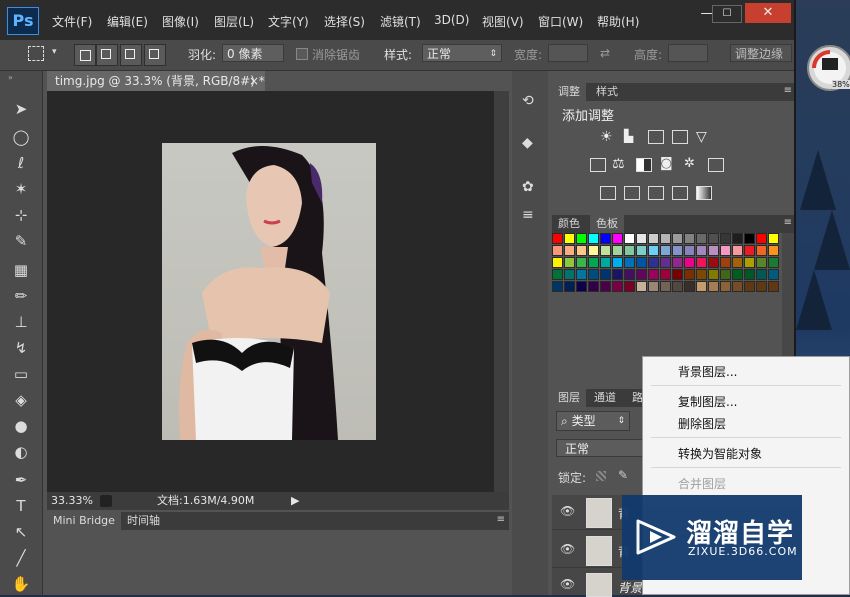 The image size is (850, 597). Describe the element at coordinates (528, 101) in the screenshot. I see `history-panel-icon: ⟲` at that location.